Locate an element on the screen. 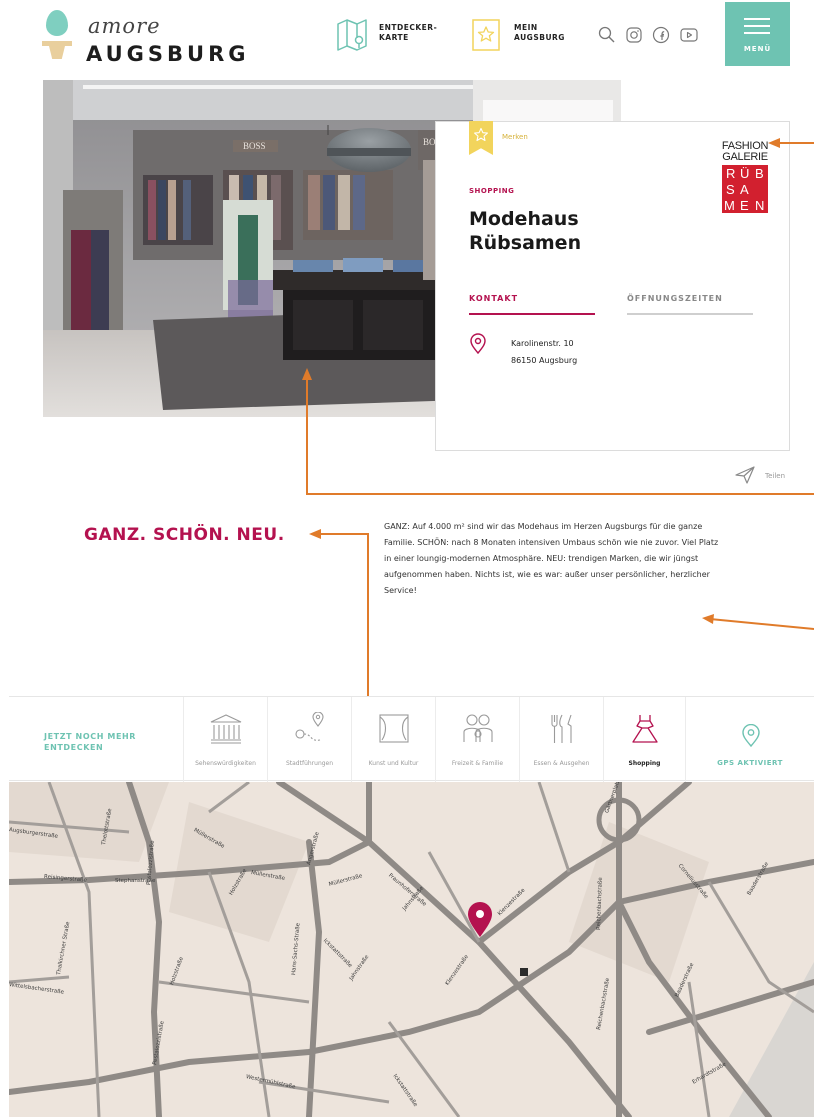  brand-logo-grid: R Ü B S A M E N is located at coordinates (745, 189).